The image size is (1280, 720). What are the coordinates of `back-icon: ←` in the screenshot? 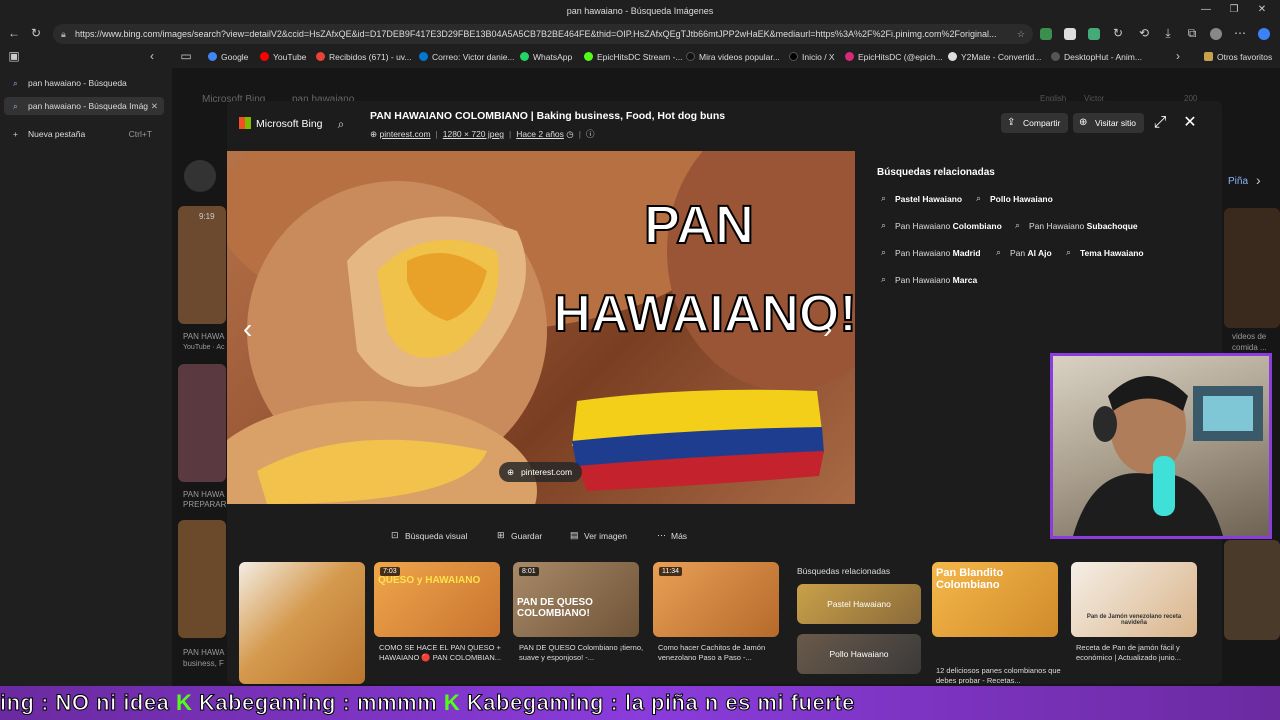 It's located at (14, 33).